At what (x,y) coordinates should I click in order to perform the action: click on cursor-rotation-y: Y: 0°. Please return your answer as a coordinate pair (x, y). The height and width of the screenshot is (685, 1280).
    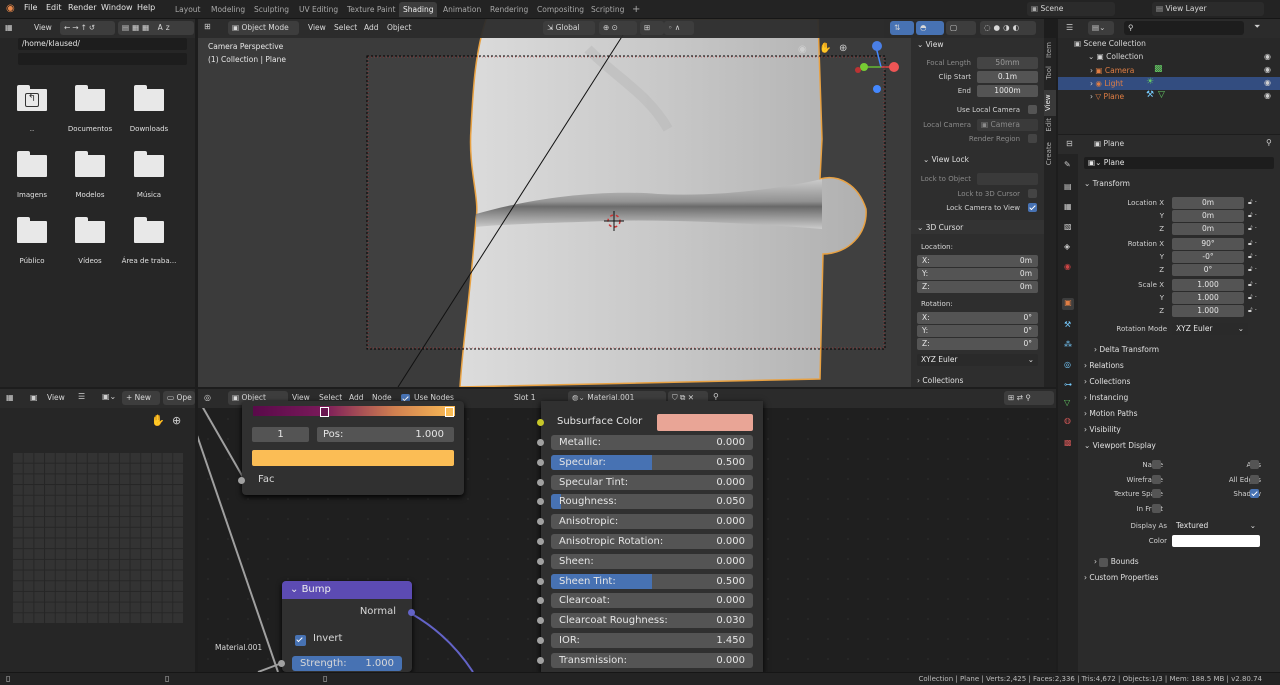
    Looking at the image, I should click on (977, 331).